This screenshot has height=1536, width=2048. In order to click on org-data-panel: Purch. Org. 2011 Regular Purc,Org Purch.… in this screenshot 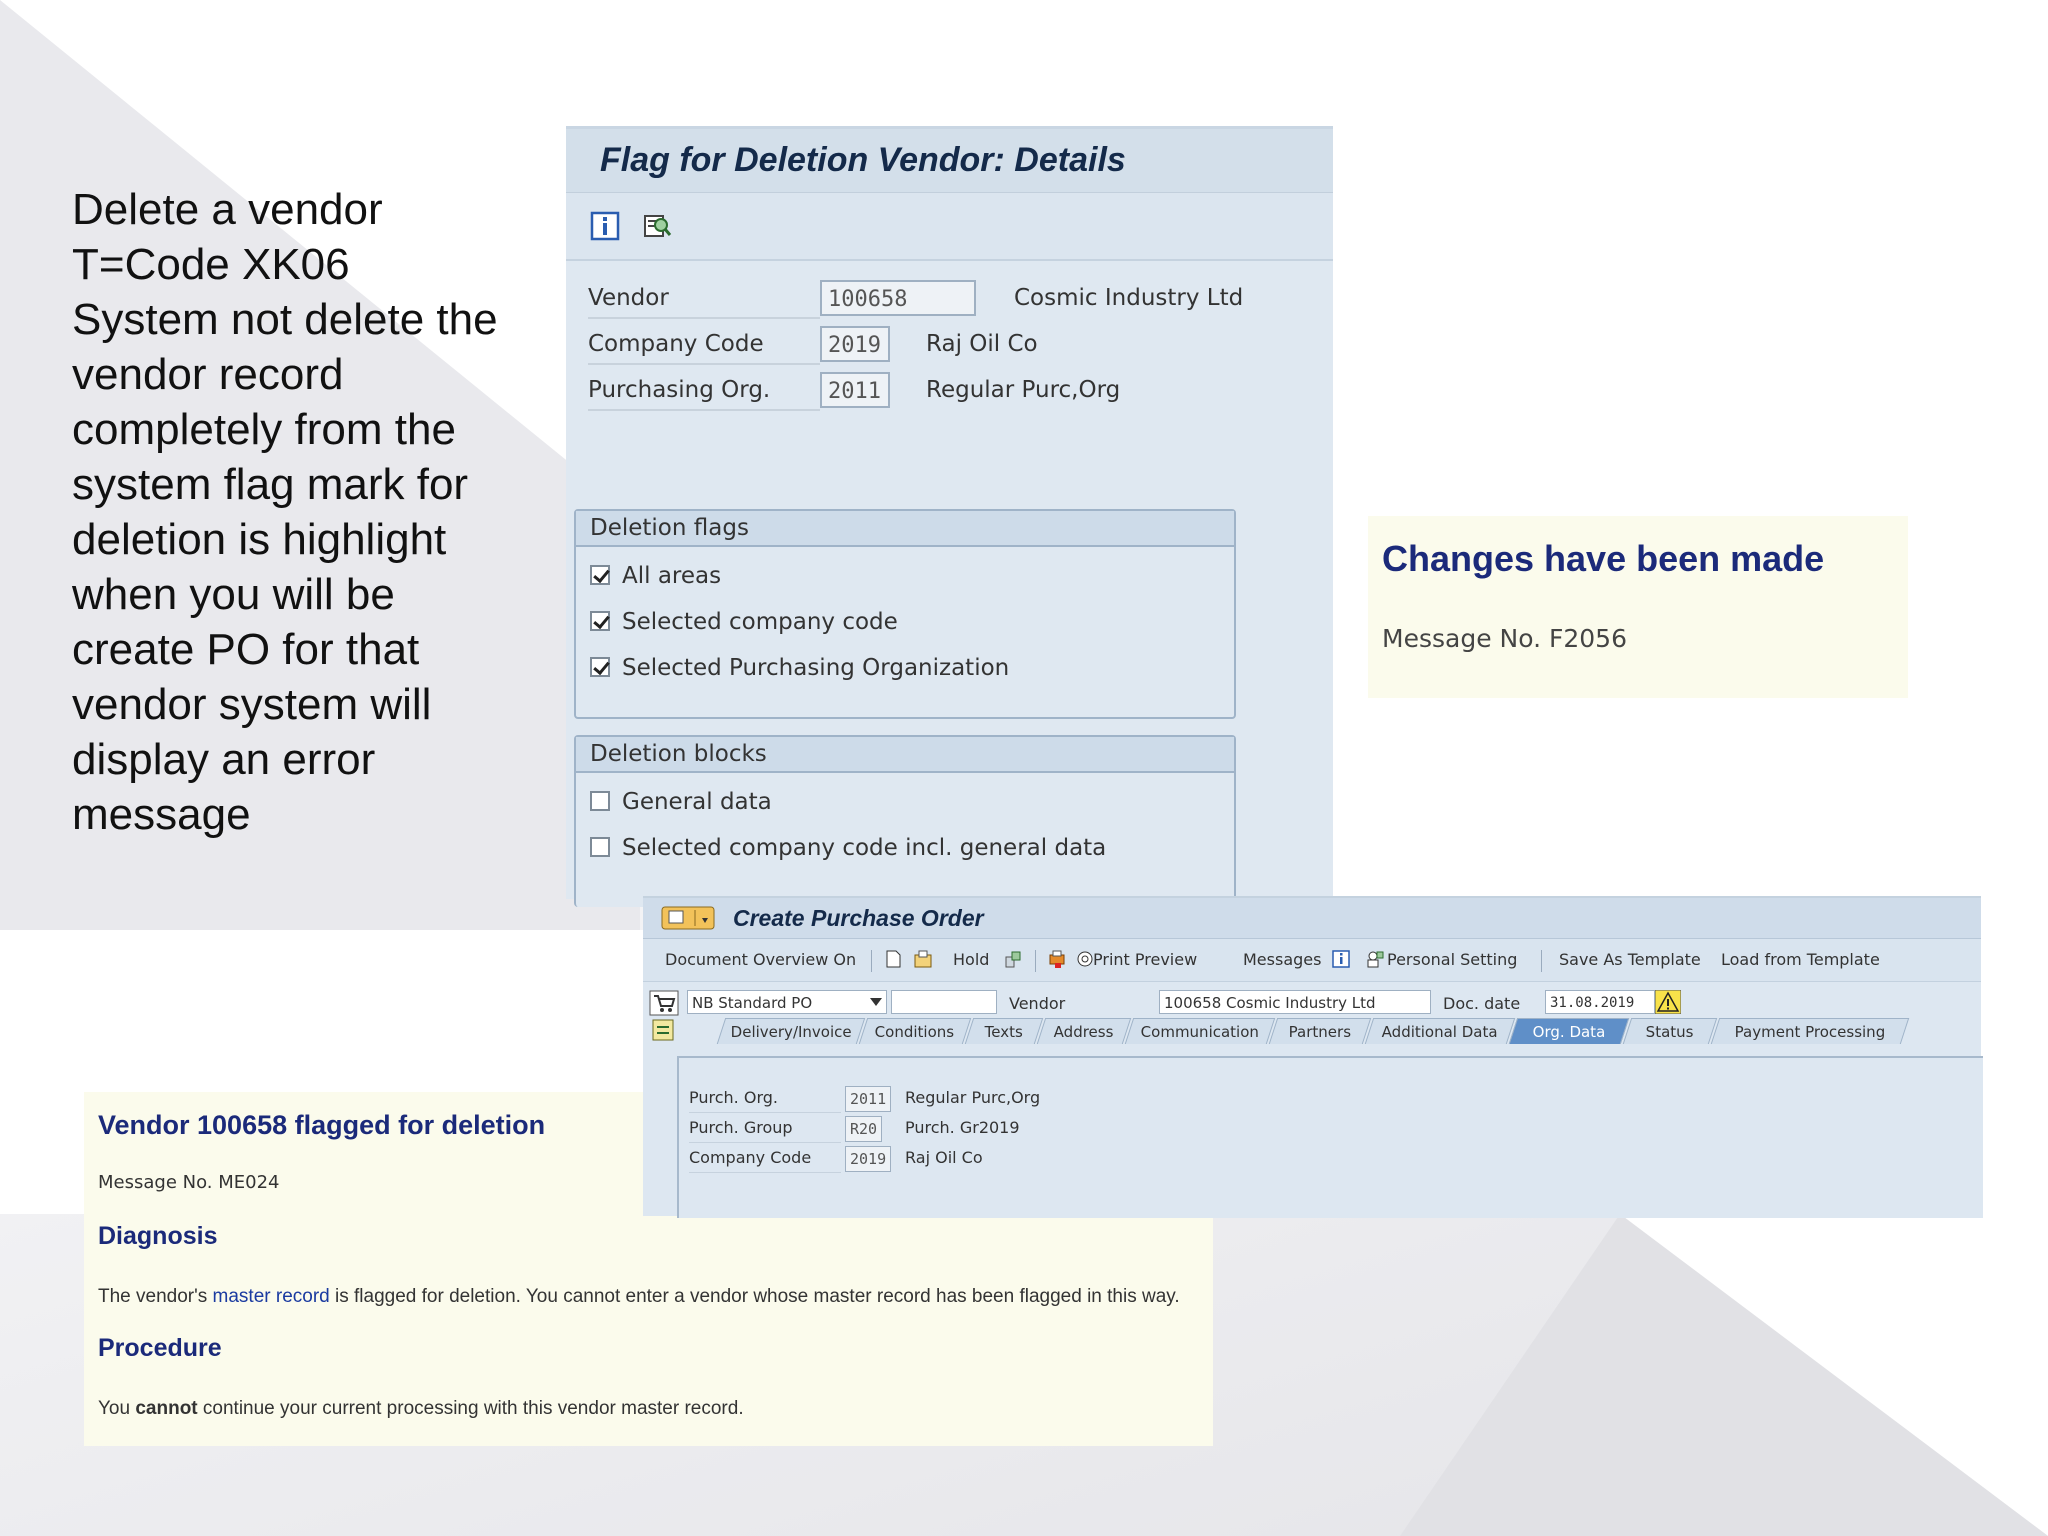, I will do `click(1330, 1137)`.